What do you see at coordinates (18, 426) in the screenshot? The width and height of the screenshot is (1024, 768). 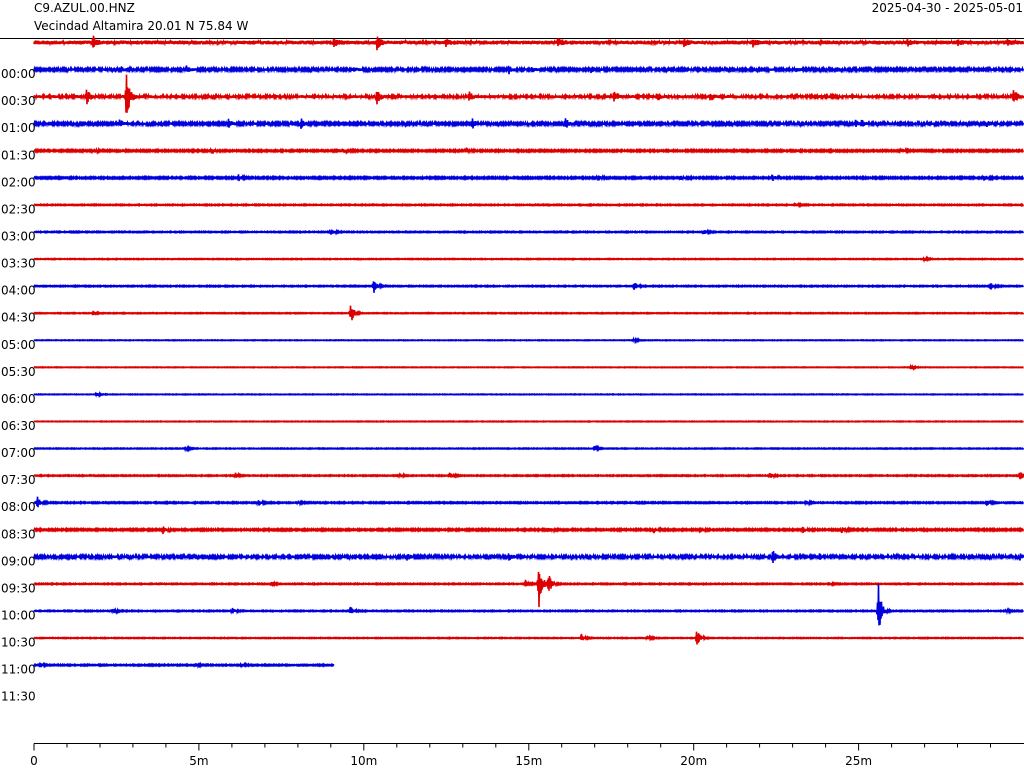 I see `time-label: 06:30` at bounding box center [18, 426].